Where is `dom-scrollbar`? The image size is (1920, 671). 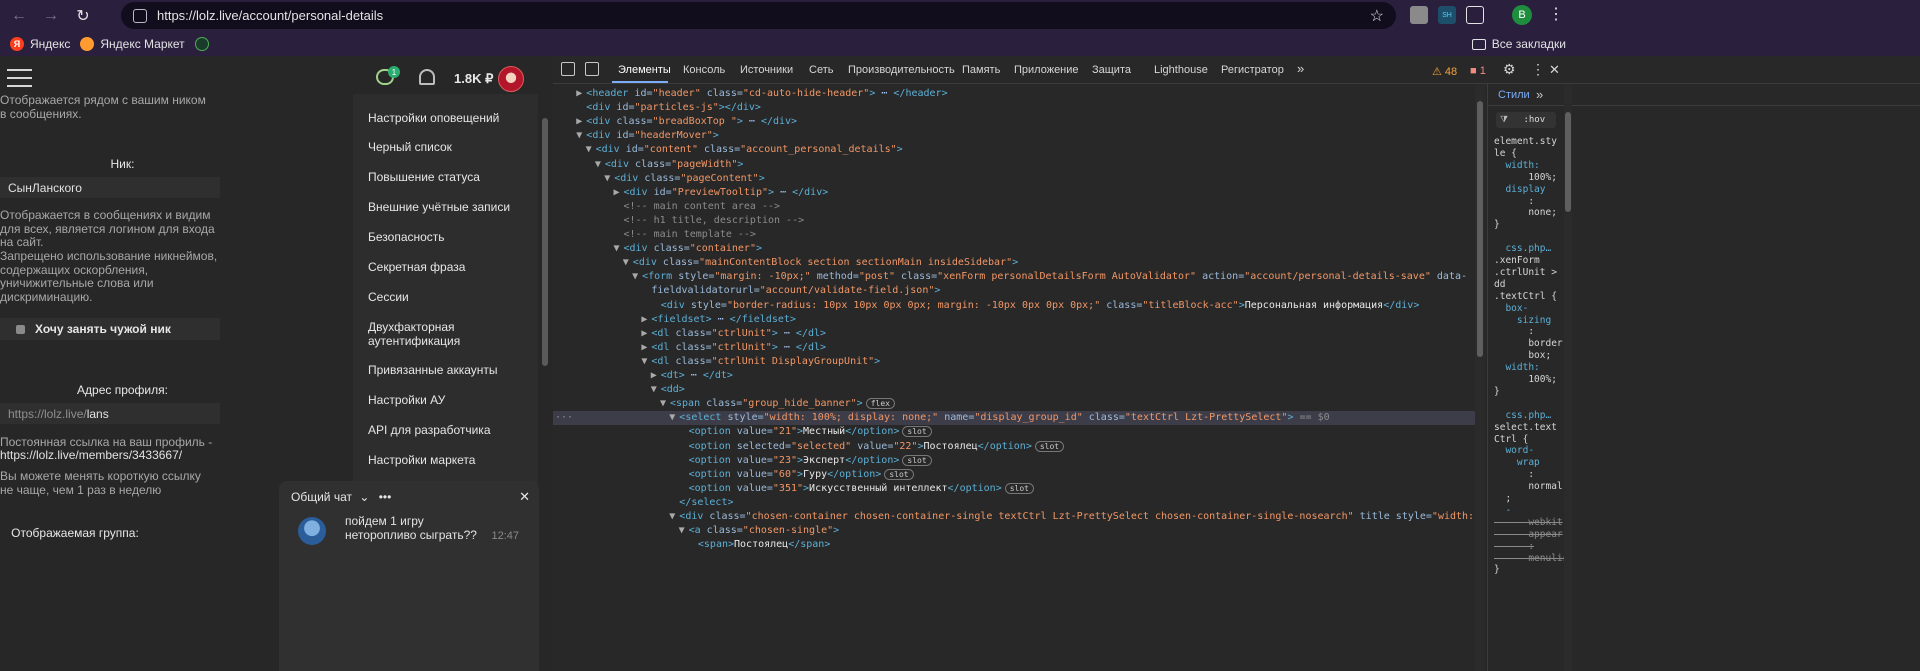
dom-scrollbar is located at coordinates (1480, 378).